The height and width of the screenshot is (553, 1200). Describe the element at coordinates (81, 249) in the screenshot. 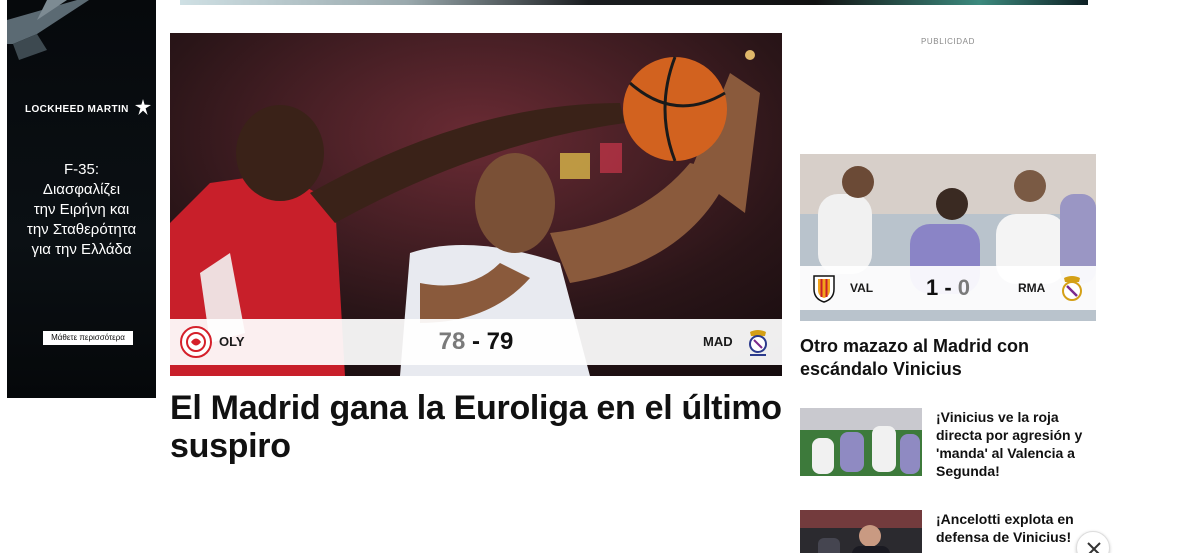

I see `ad-copy-line: για την Ελλάδα` at that location.